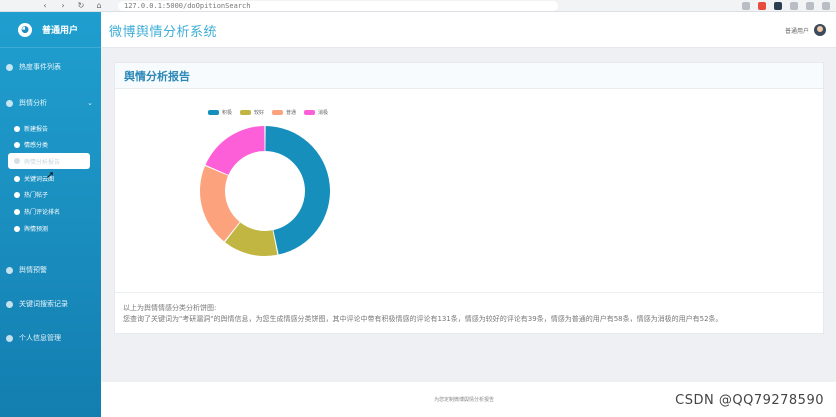 This screenshot has height=417, width=836. I want to click on footer-text: 为您定制微博舆情分析报告, so click(464, 400).